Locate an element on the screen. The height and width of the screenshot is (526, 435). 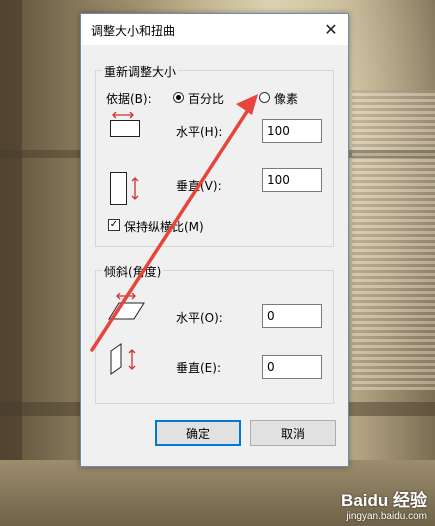
baidu-watermark: Baidu 经验 jingyan.baidu.com is located at coordinates (384, 504).